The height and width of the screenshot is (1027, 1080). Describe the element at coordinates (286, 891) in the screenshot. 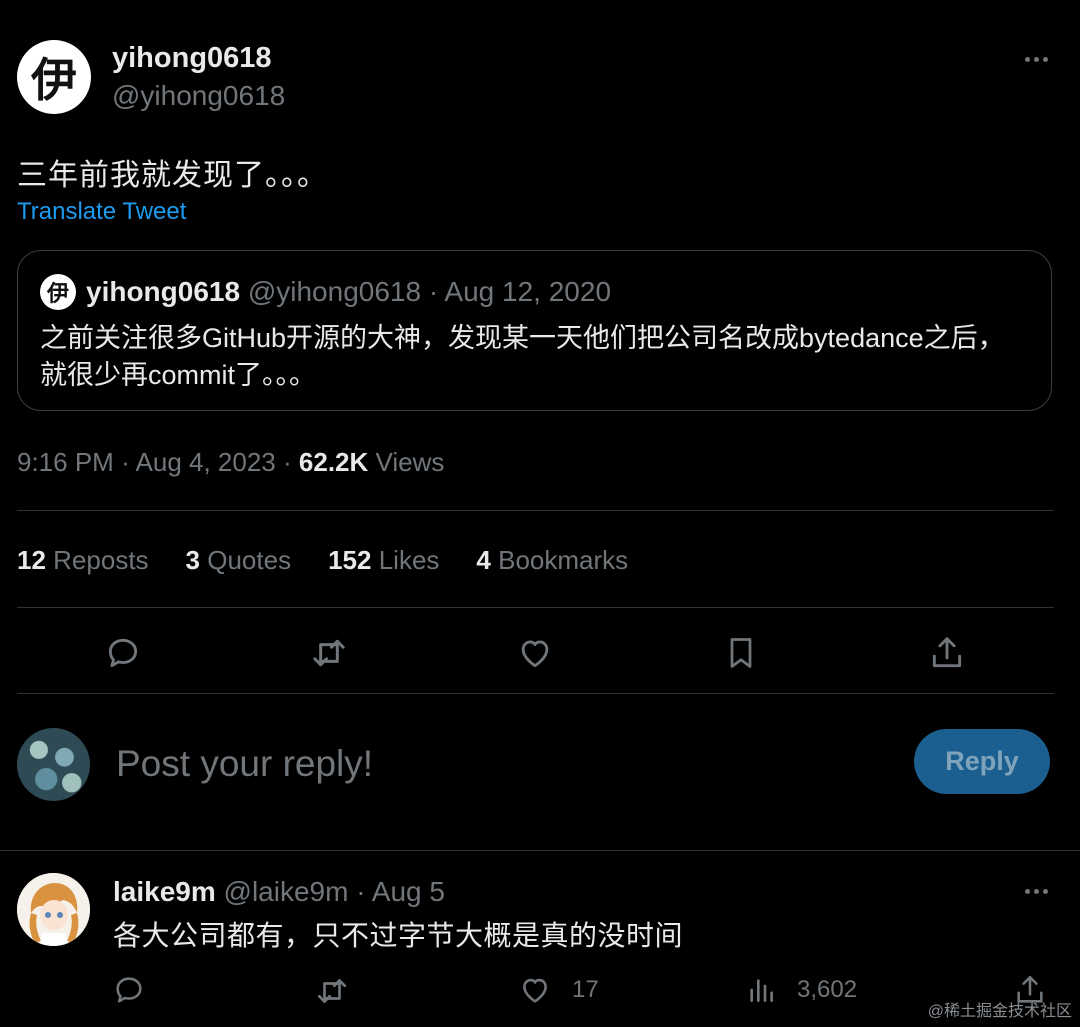

I see `comment-author-handle: @laike9m` at that location.